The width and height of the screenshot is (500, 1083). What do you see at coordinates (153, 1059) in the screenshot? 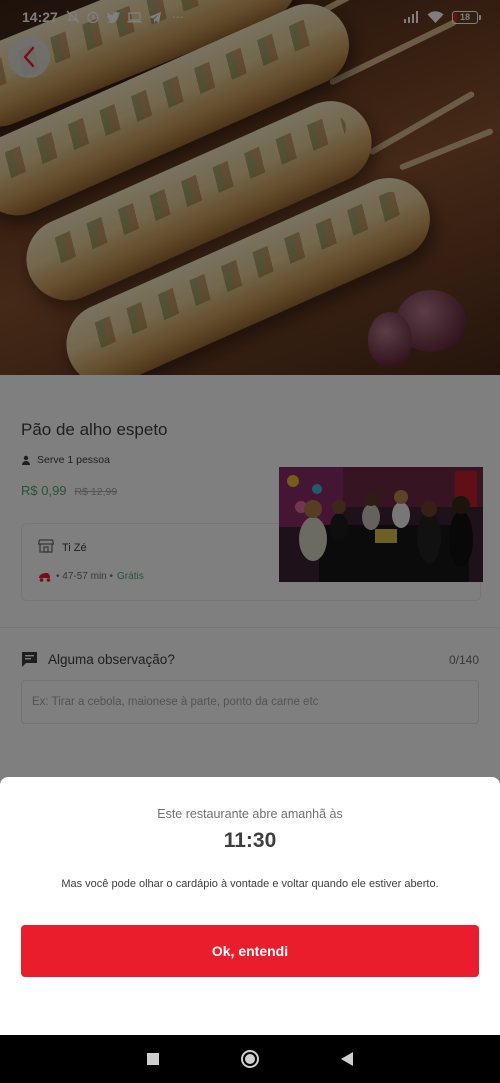
I see `recents-button` at bounding box center [153, 1059].